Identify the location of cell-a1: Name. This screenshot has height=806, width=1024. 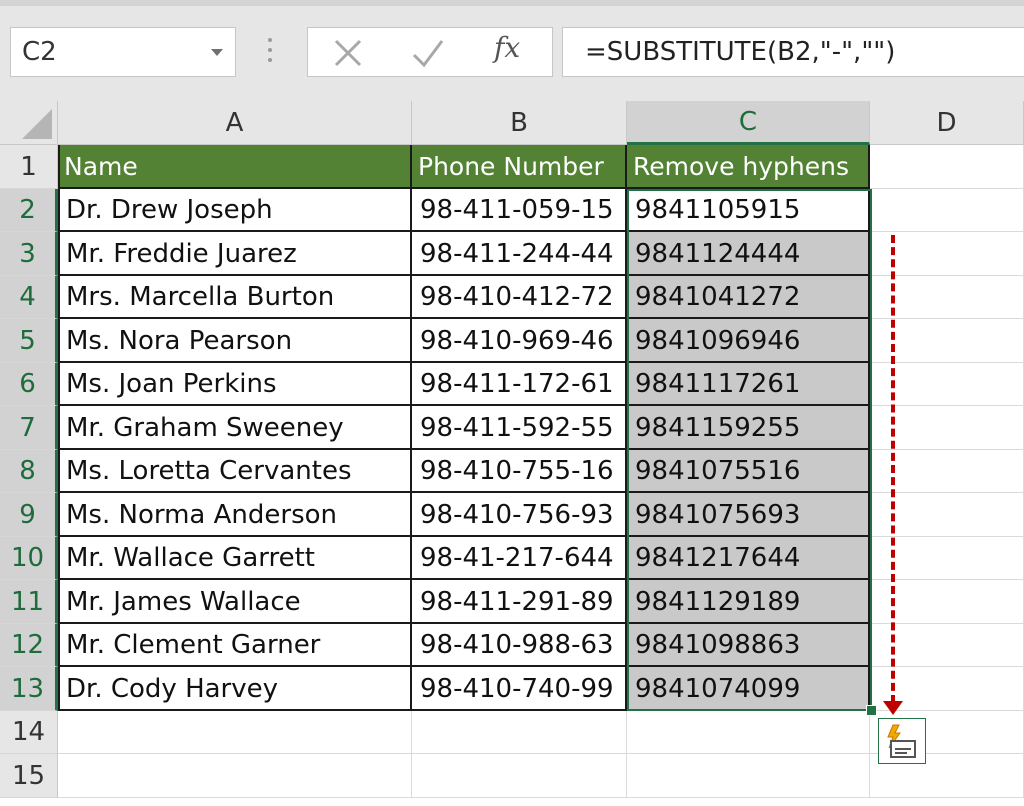
(235, 167).